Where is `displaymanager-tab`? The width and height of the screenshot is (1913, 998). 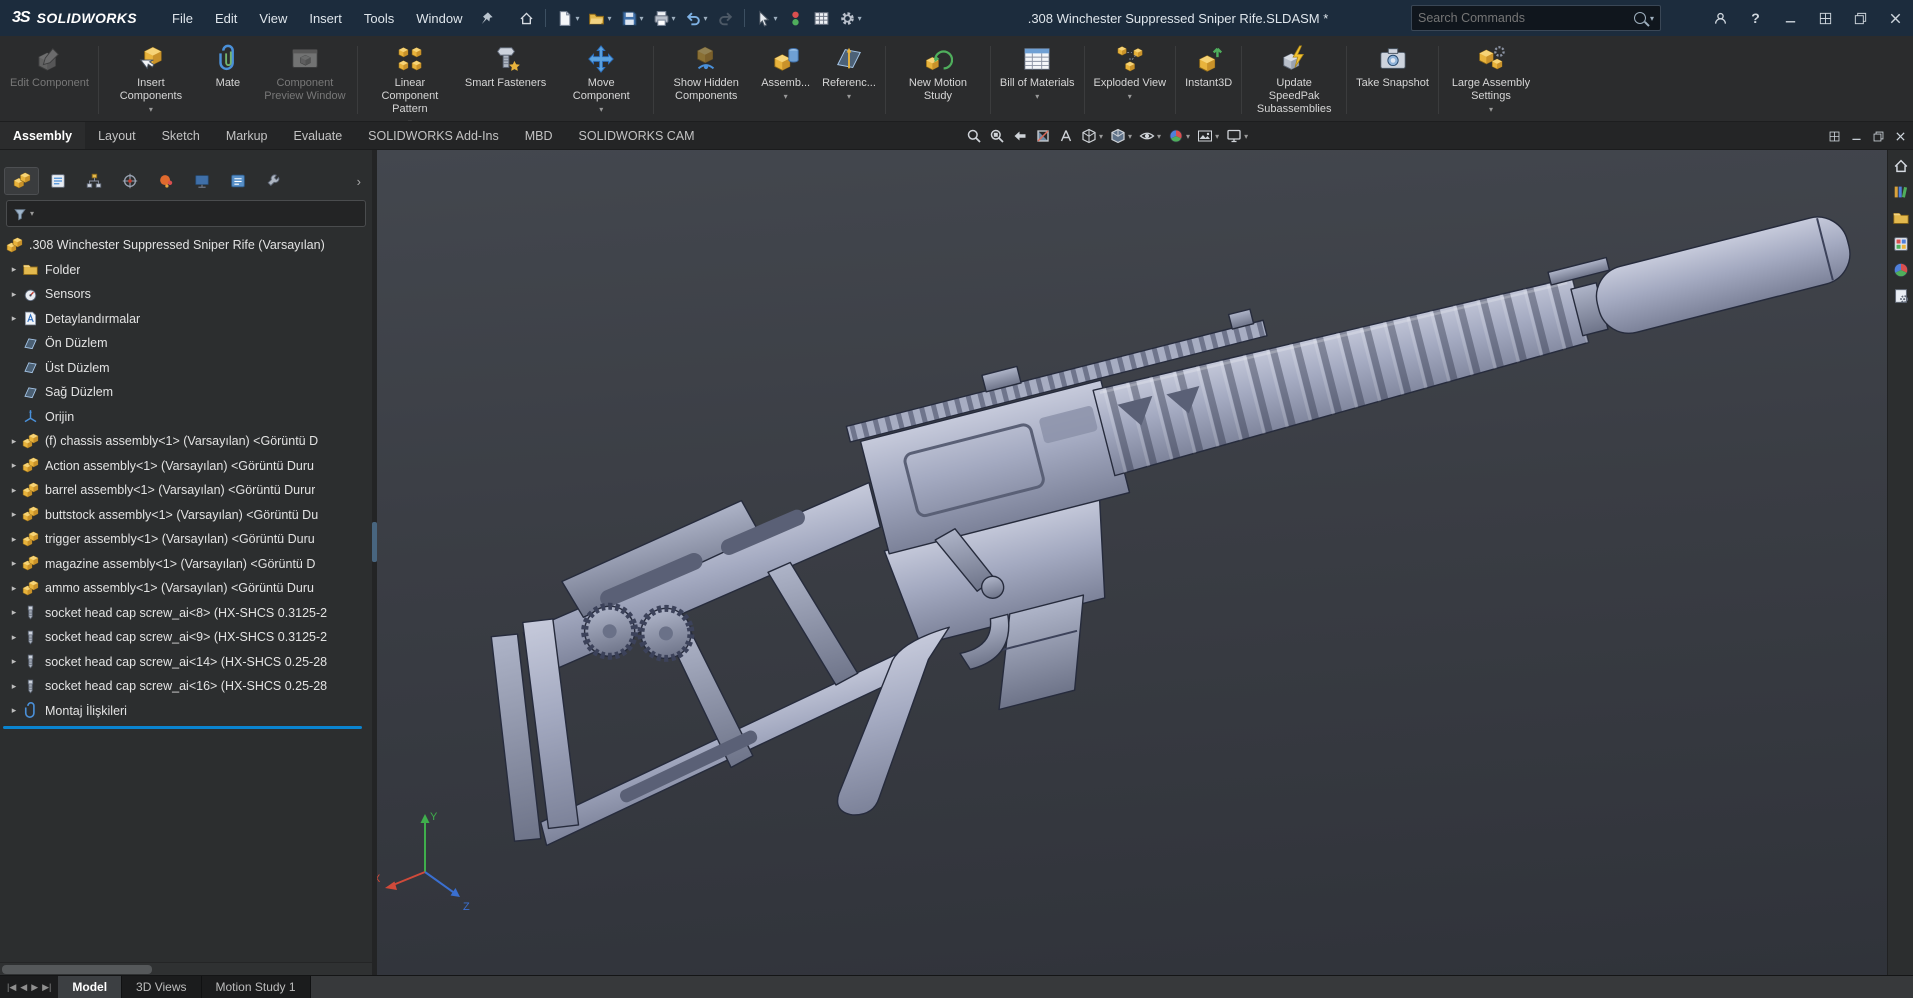 displaymanager-tab is located at coordinates (165, 181).